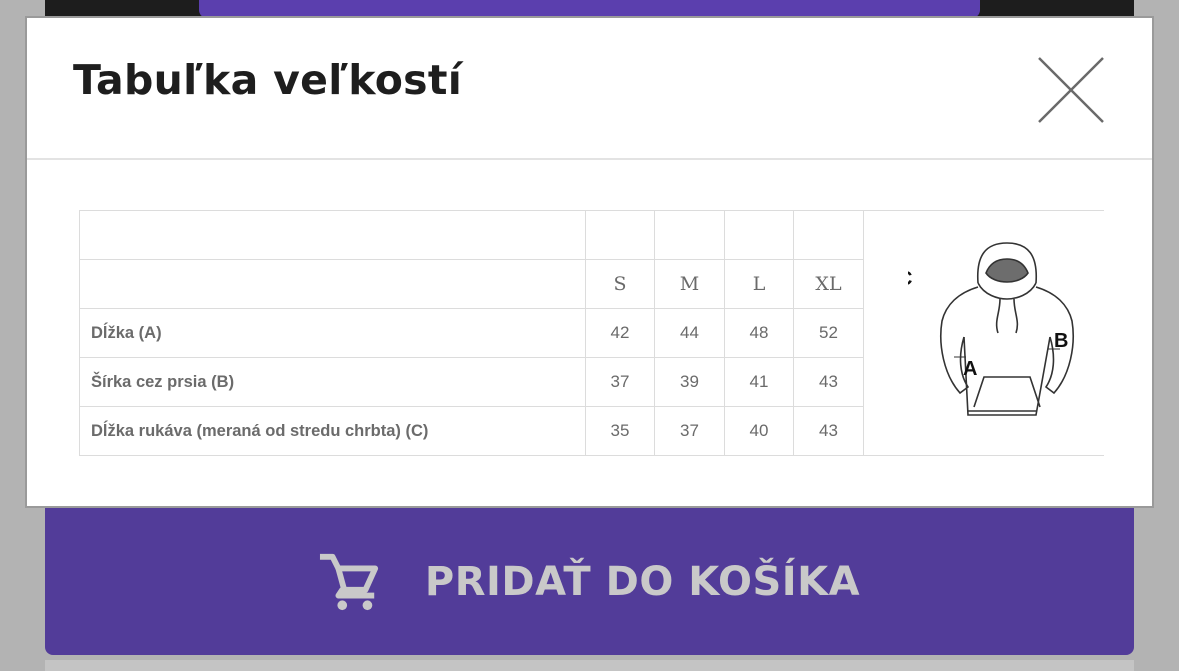  Describe the element at coordinates (759, 382) in the screenshot. I see `table-cell: 41` at that location.